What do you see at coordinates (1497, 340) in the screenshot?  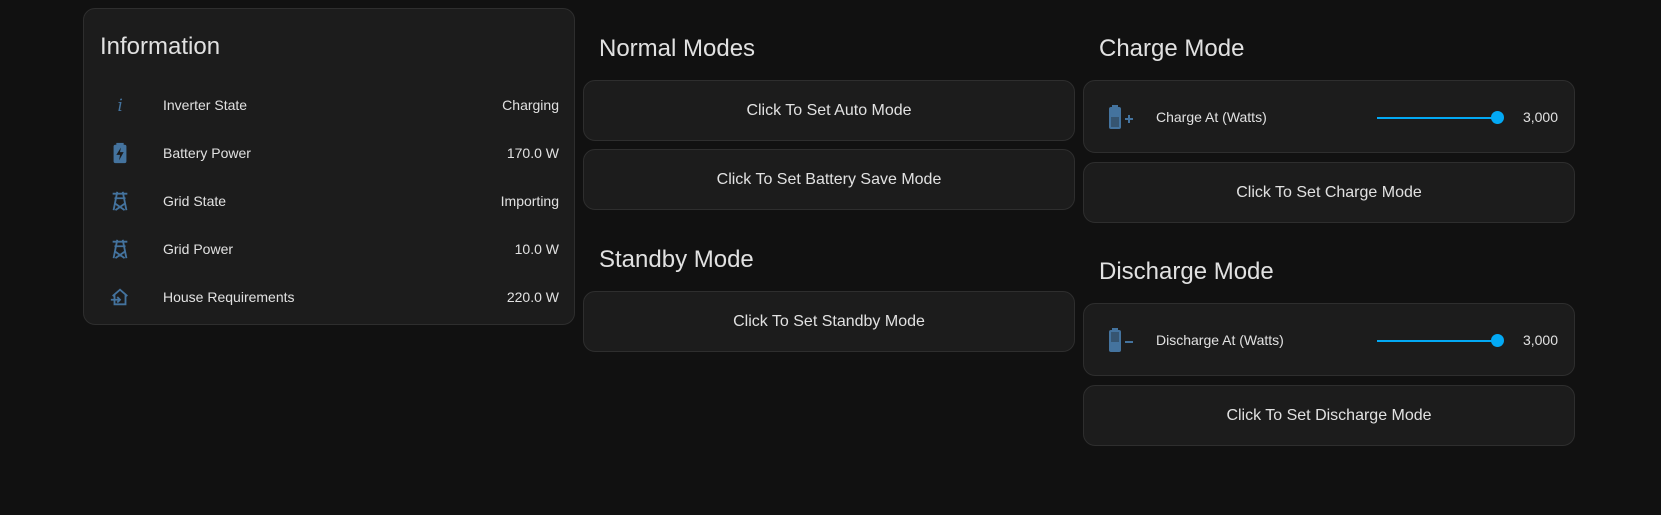 I see `discharge-slider-handle` at bounding box center [1497, 340].